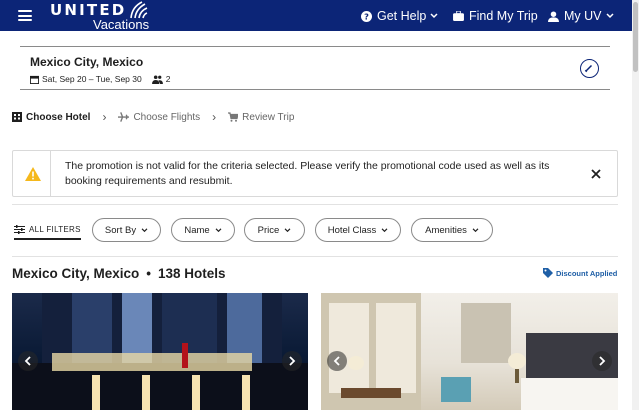 Image resolution: width=639 pixels, height=410 pixels. I want to click on name-dropdown: Name, so click(203, 230).